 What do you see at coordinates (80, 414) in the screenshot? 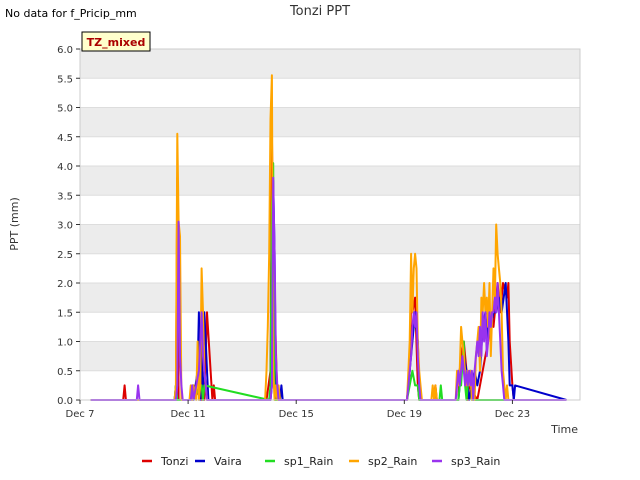
I see `x-tick-label: Dec 7` at bounding box center [80, 414].